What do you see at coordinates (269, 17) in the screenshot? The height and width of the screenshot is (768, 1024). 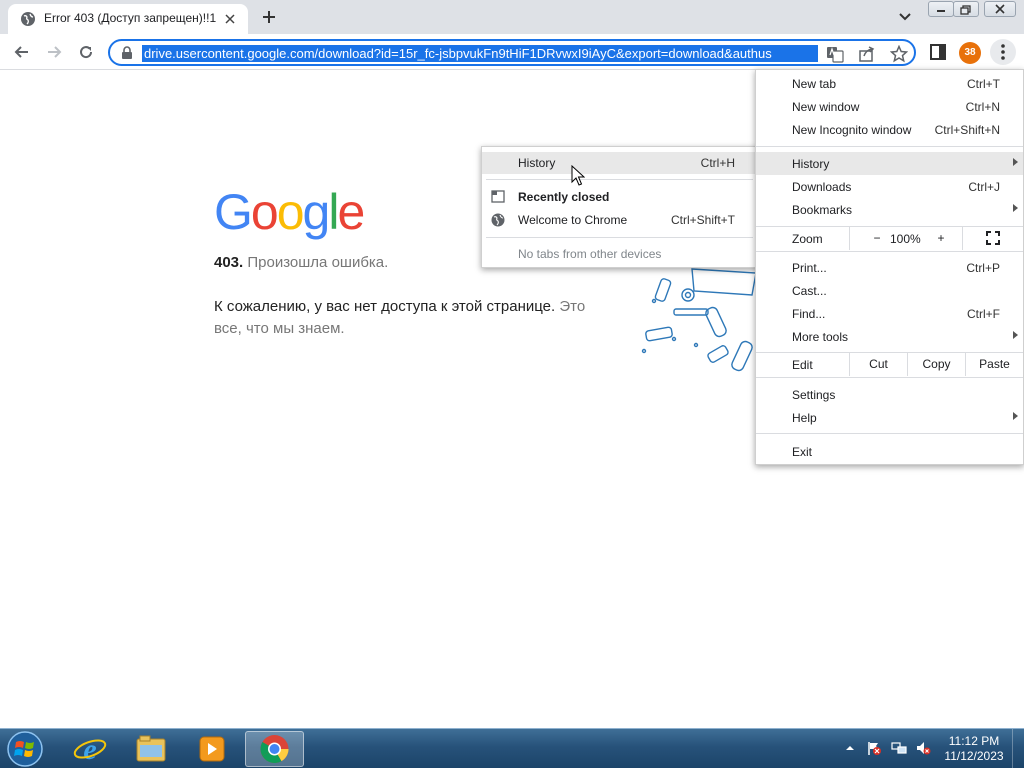 I see `new-tab-plus-icon` at bounding box center [269, 17].